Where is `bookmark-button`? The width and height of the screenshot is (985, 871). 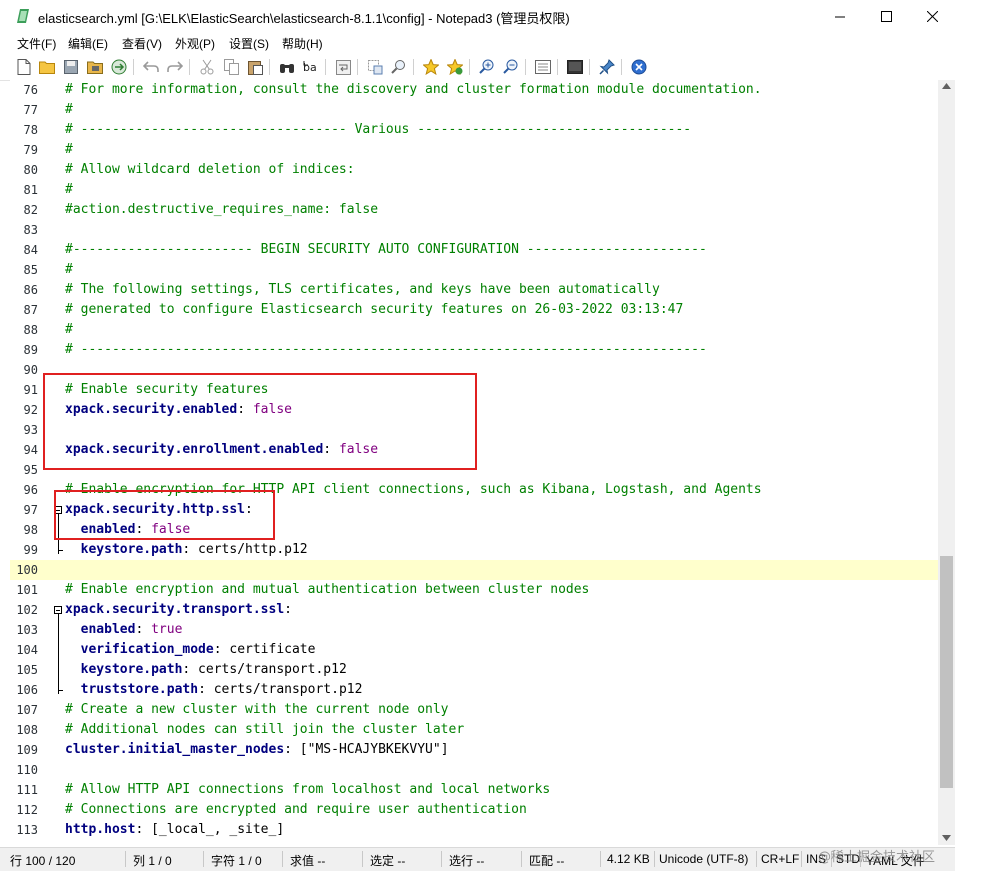 bookmark-button is located at coordinates (431, 67).